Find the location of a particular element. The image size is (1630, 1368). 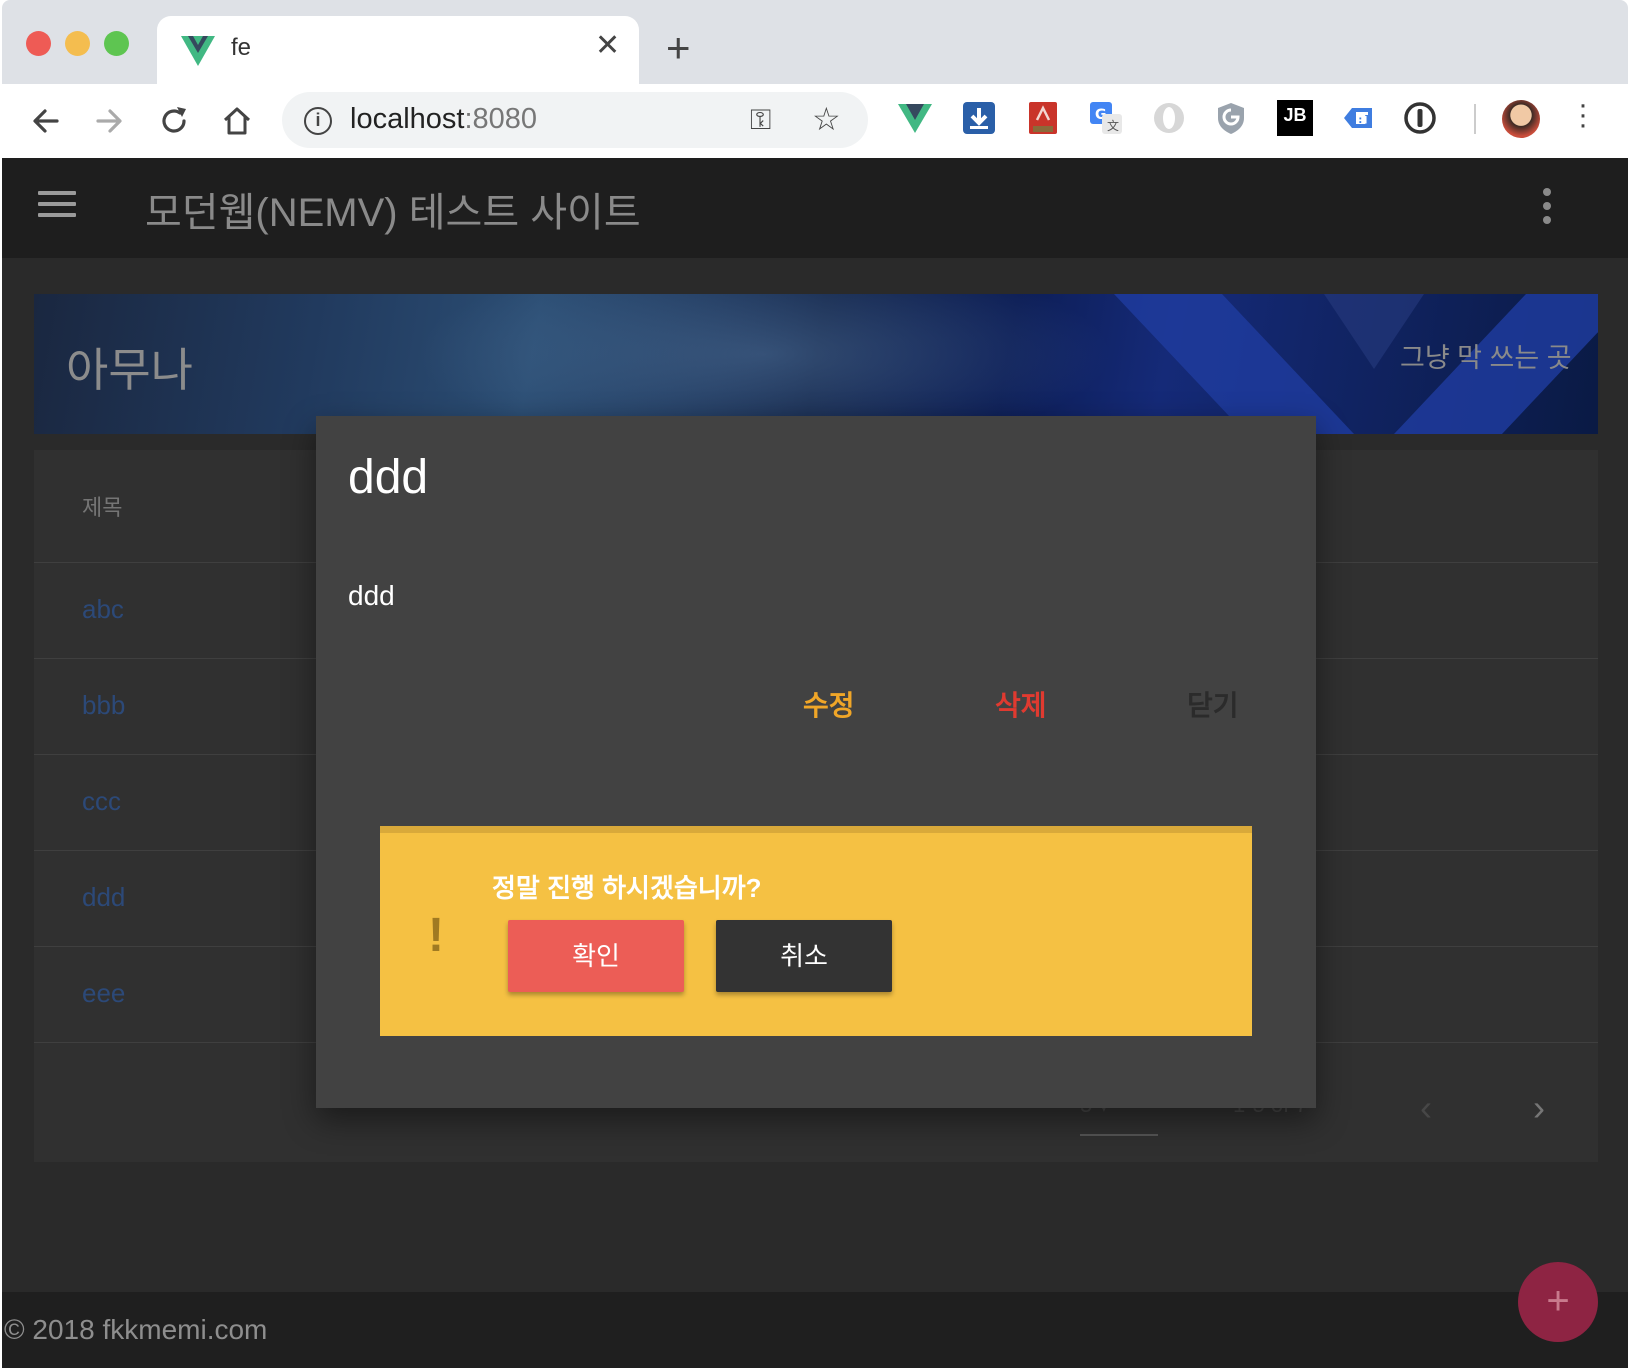

nav-drawer-menu-icon is located at coordinates (57, 206).